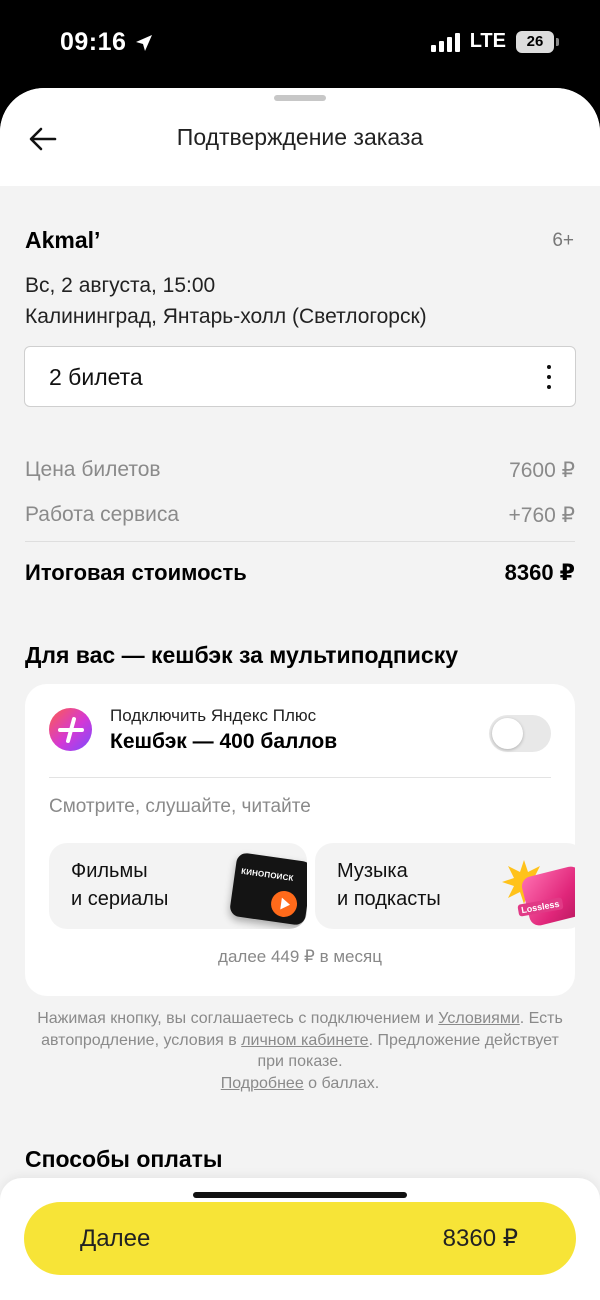  What do you see at coordinates (300, 573) in the screenshot?
I see `total-row: Итоговая стоимость 8360 ₽` at bounding box center [300, 573].